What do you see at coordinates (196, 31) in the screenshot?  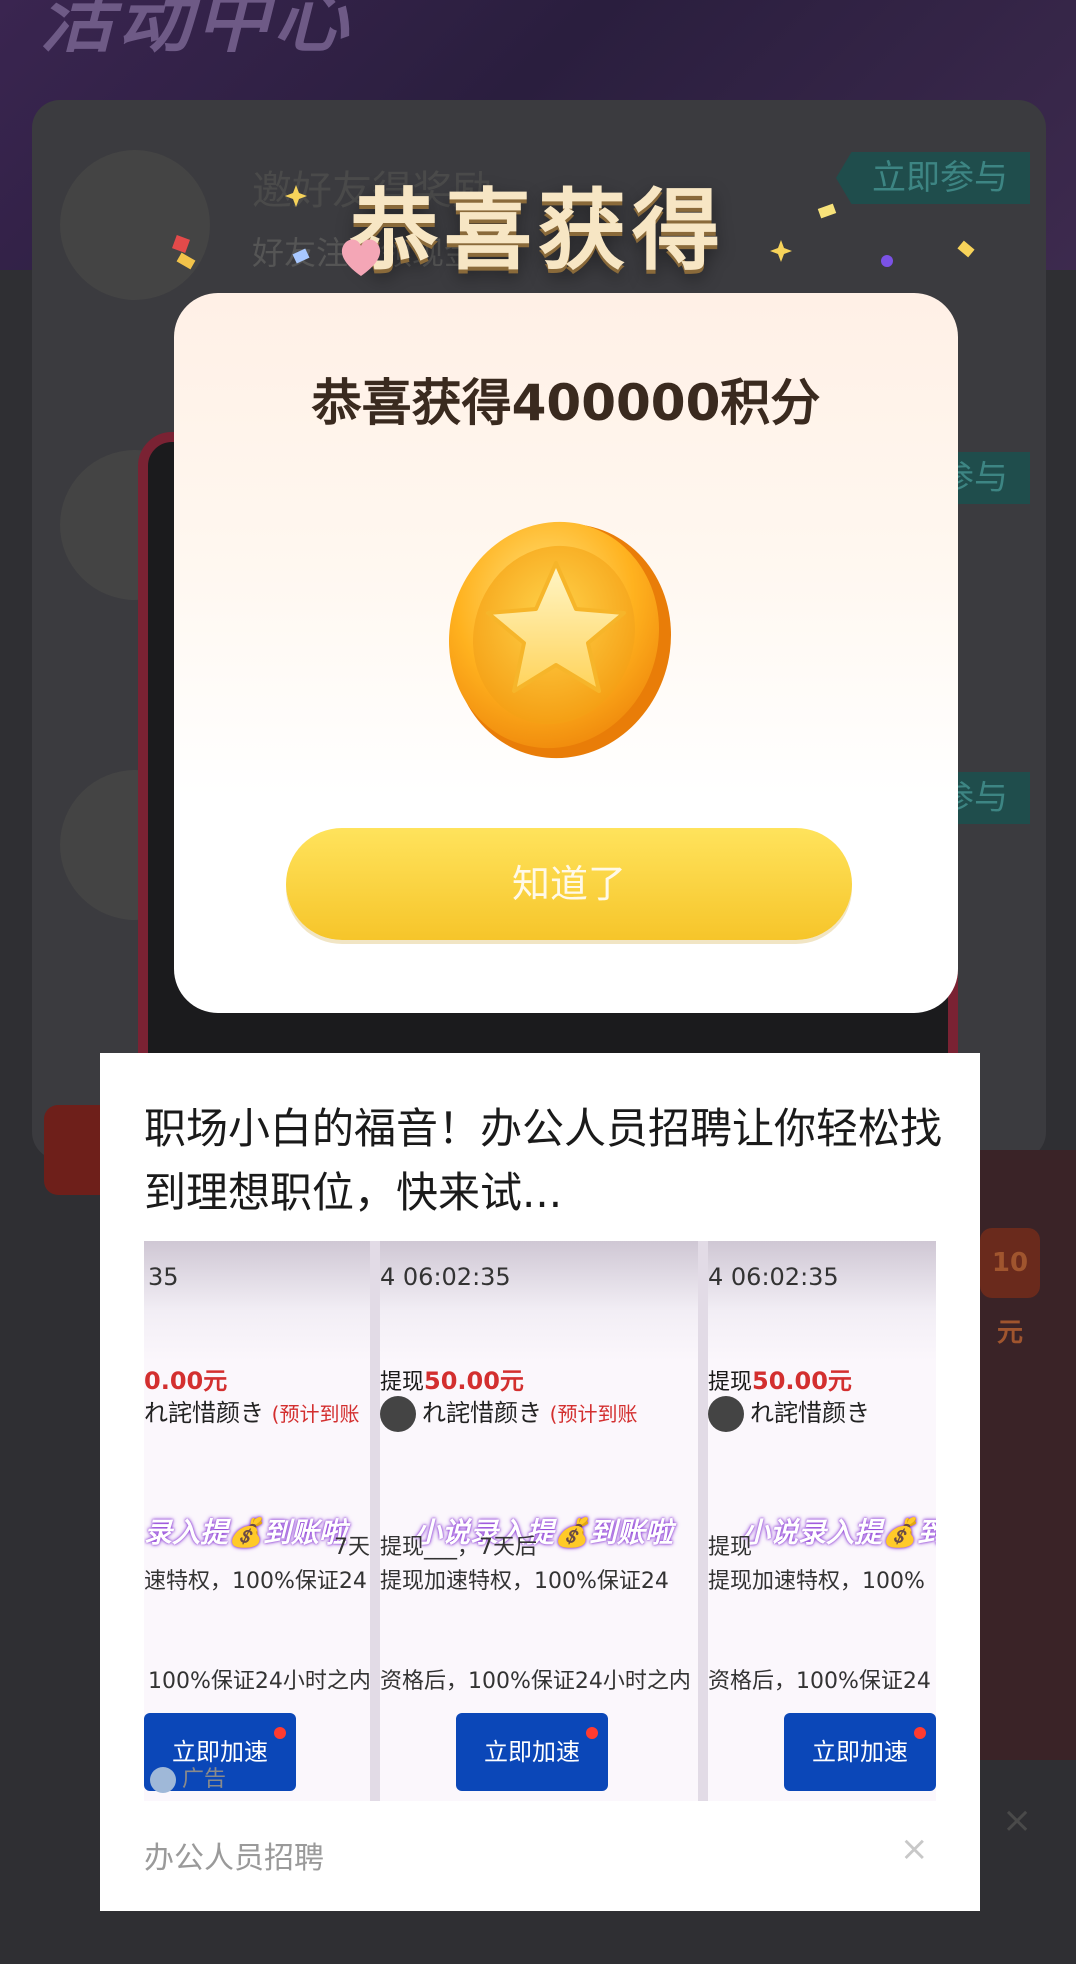 I see `background-page-title: 活动中心` at bounding box center [196, 31].